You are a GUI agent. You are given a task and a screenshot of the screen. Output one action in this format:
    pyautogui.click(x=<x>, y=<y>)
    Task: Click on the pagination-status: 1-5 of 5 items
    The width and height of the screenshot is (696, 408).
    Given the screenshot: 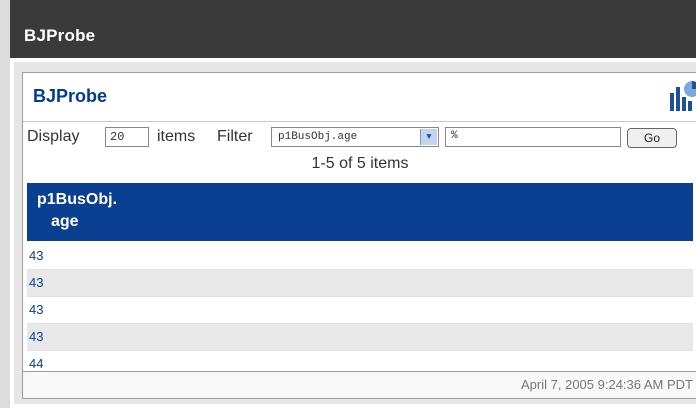 What is the action you would take?
    pyautogui.click(x=360, y=163)
    